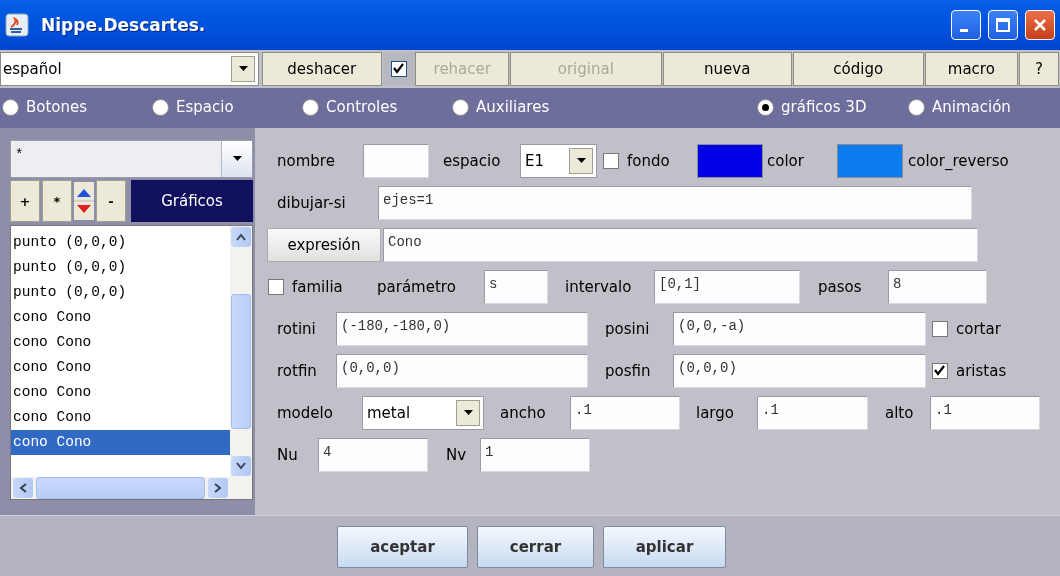 This screenshot has height=576, width=1060. I want to click on minimize-icon, so click(964, 30).